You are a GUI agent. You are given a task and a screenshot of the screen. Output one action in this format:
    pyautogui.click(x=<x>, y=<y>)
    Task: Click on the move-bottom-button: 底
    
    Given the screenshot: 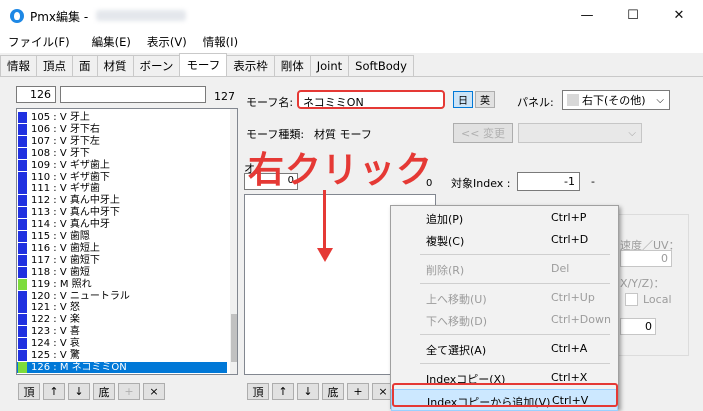 What is the action you would take?
    pyautogui.click(x=104, y=391)
    